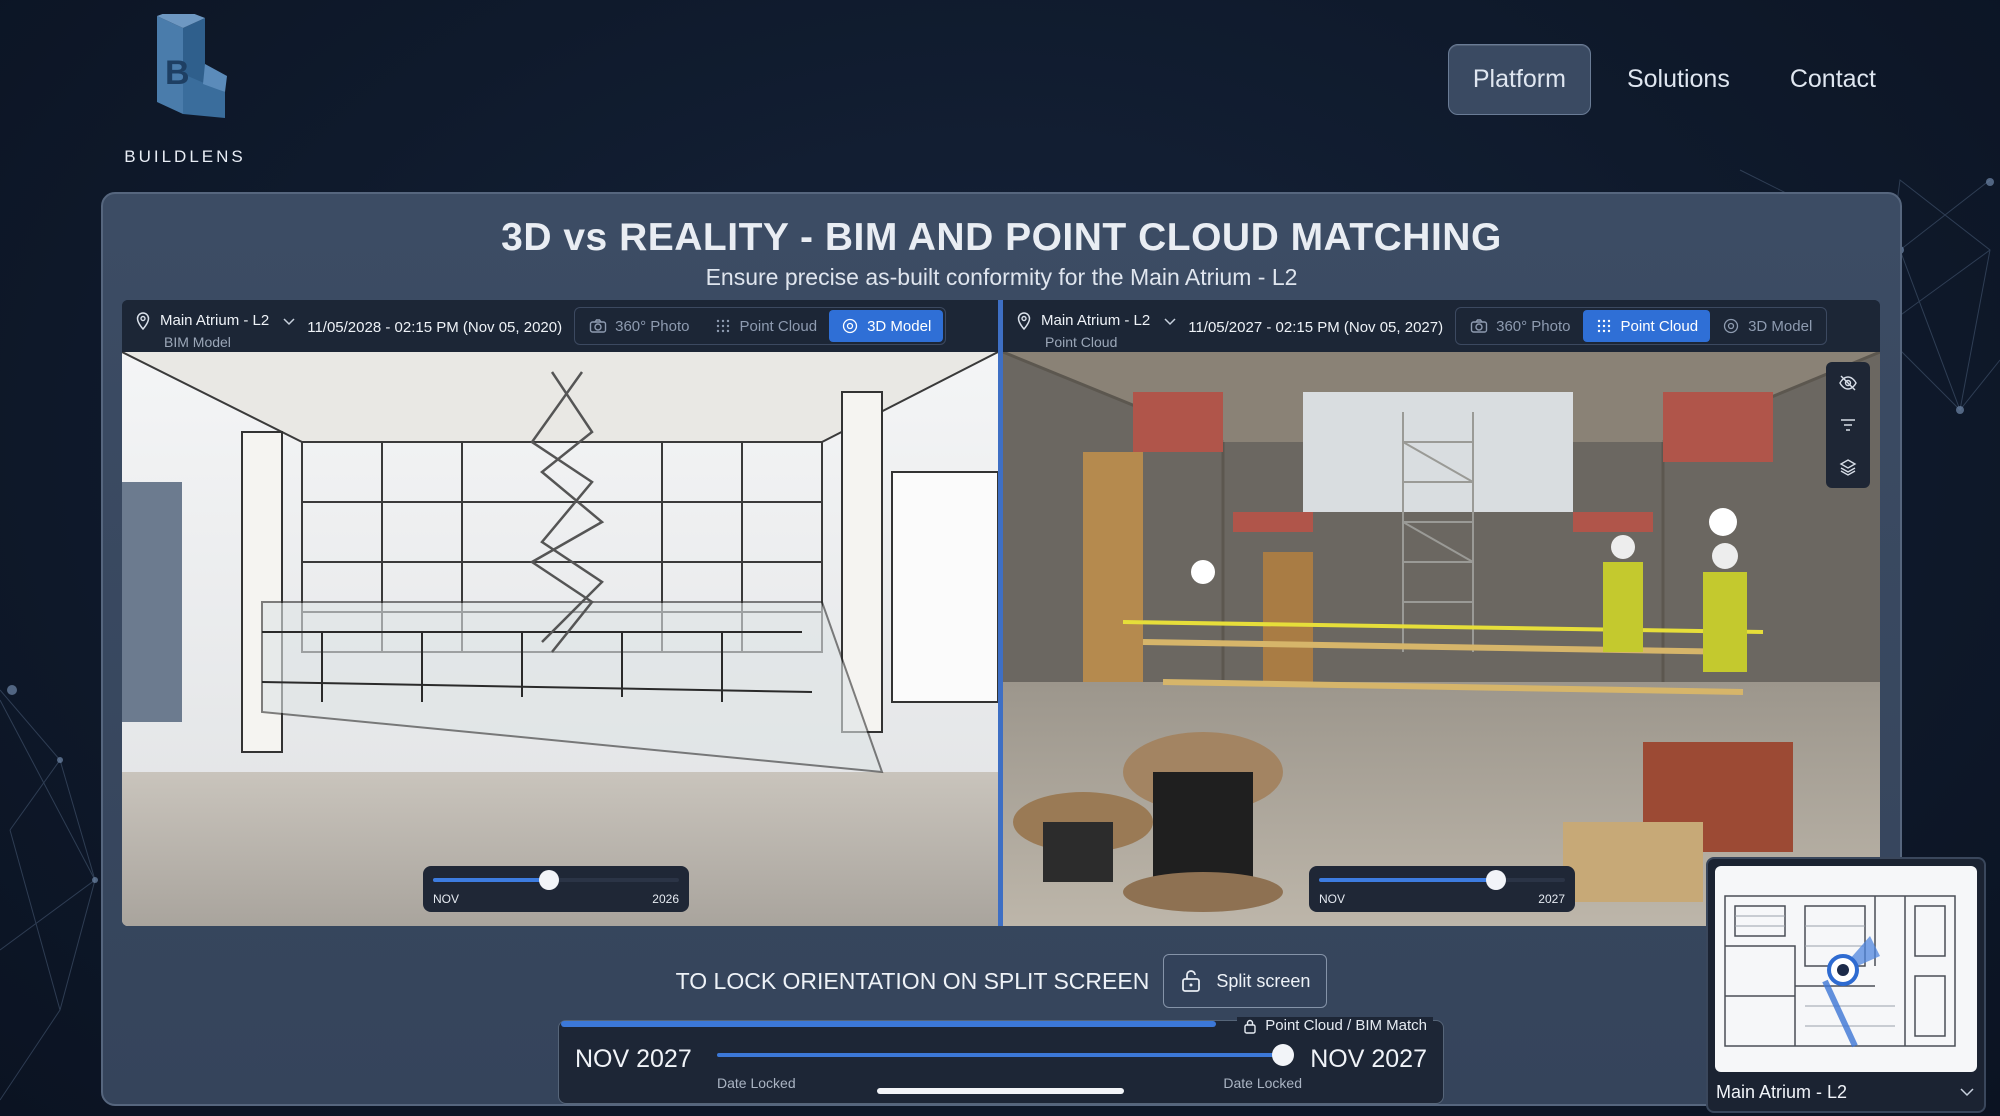 This screenshot has width=2000, height=1116. What do you see at coordinates (1519, 79) in the screenshot?
I see `nav-platform: Platform` at bounding box center [1519, 79].